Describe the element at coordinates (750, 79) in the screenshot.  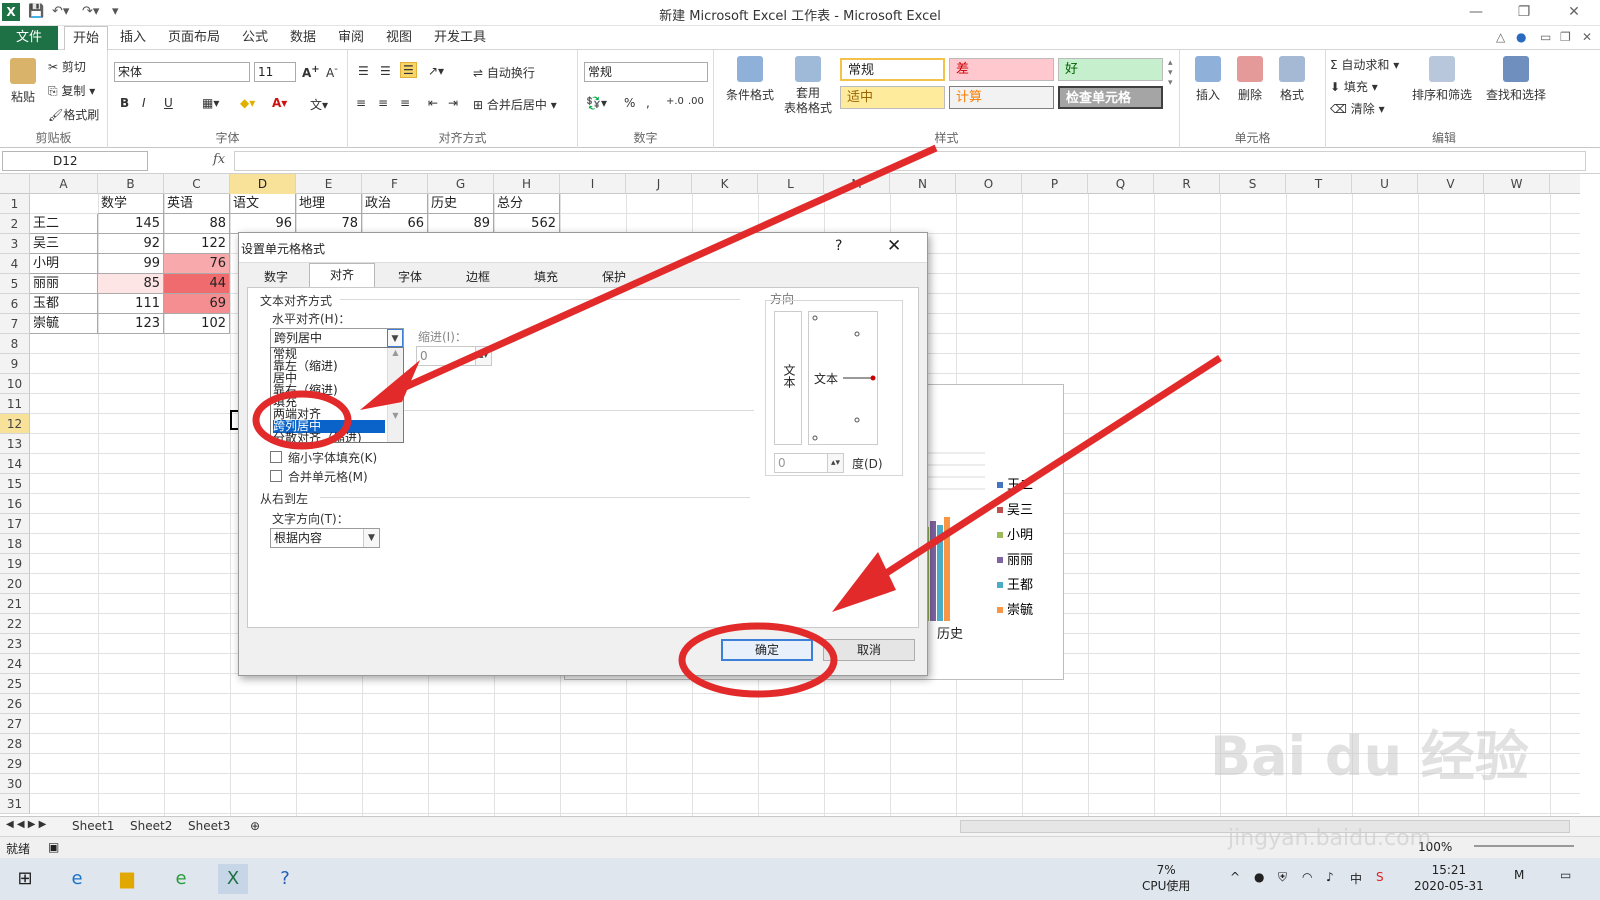
I see `conditional-format-button: 条件格式` at that location.